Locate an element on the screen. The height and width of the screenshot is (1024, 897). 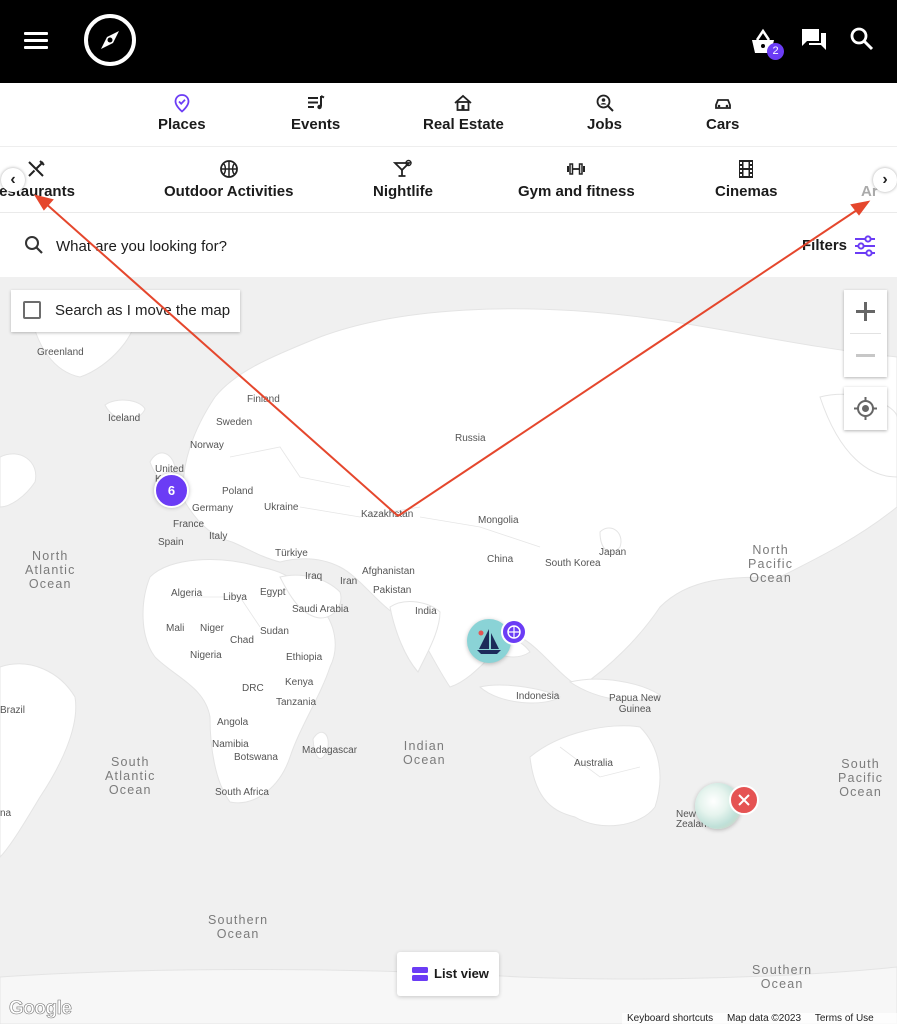
map-label-australia: Australia is located at coordinates (593, 763).